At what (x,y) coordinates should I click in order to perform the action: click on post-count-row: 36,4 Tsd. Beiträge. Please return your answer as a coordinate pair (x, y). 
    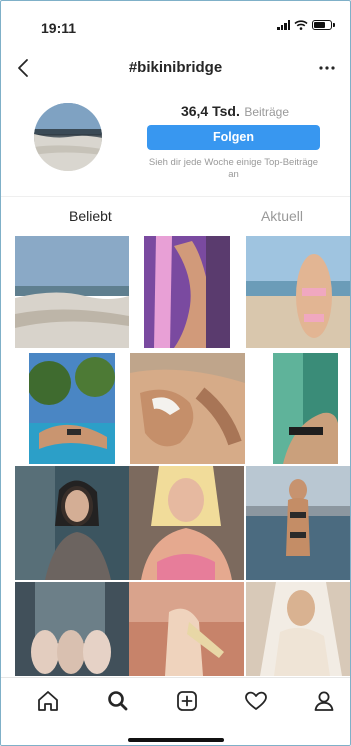
    Looking at the image, I should click on (235, 112).